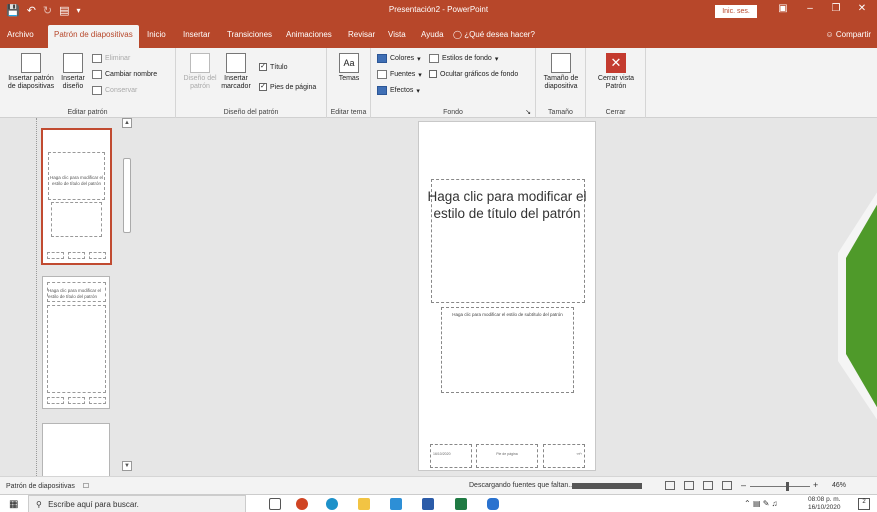 The height and width of the screenshot is (512, 877). Describe the element at coordinates (493, 504) in the screenshot. I see `zoom-app-icon` at that location.